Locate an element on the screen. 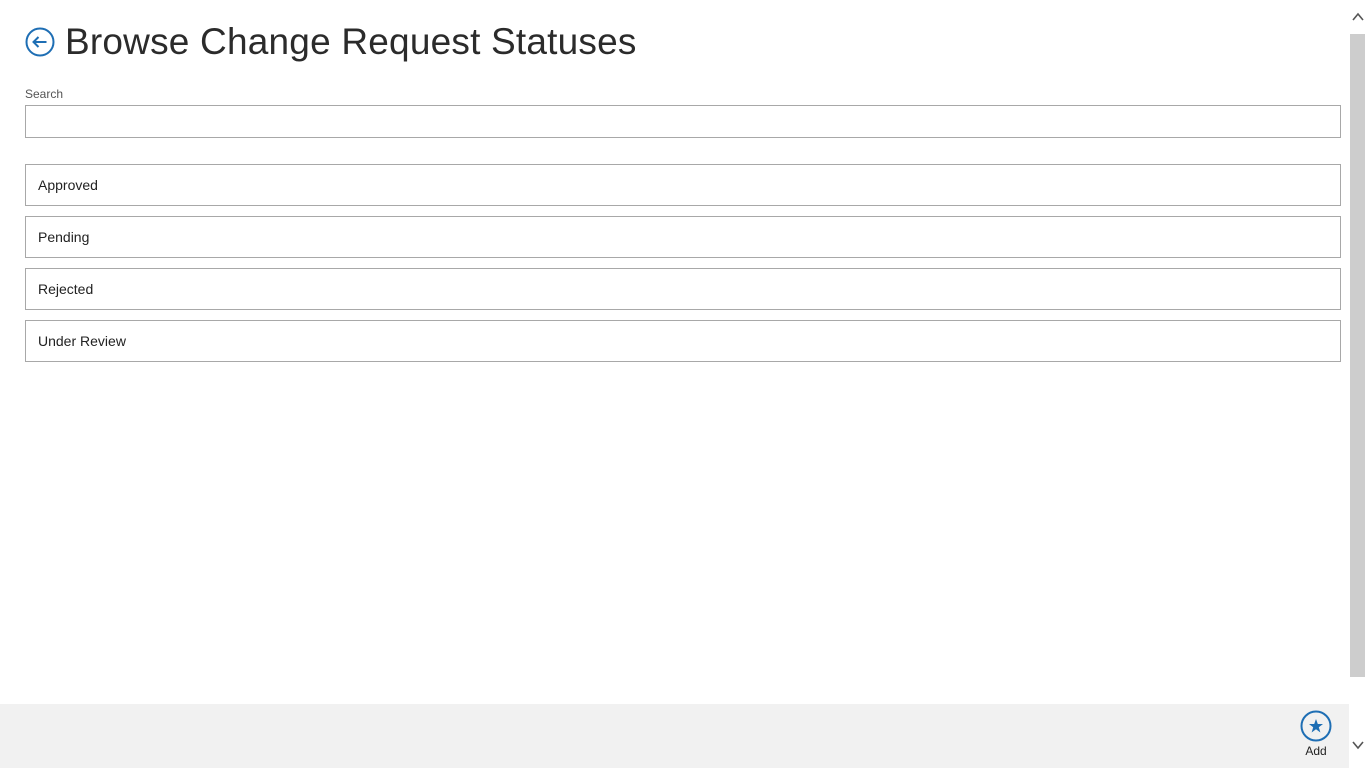 This screenshot has width=1366, height=768. add-label: Add is located at coordinates (1316, 751).